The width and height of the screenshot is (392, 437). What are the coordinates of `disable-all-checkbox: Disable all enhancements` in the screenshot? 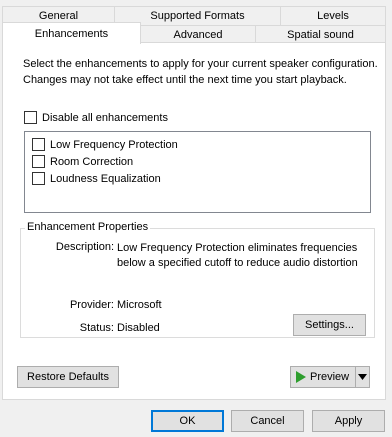 It's located at (96, 117).